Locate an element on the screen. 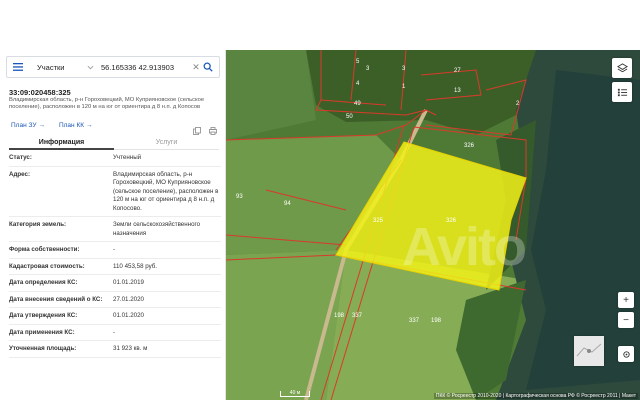 This screenshot has width=640, height=400. row-label: Адрес: is located at coordinates (20, 174).